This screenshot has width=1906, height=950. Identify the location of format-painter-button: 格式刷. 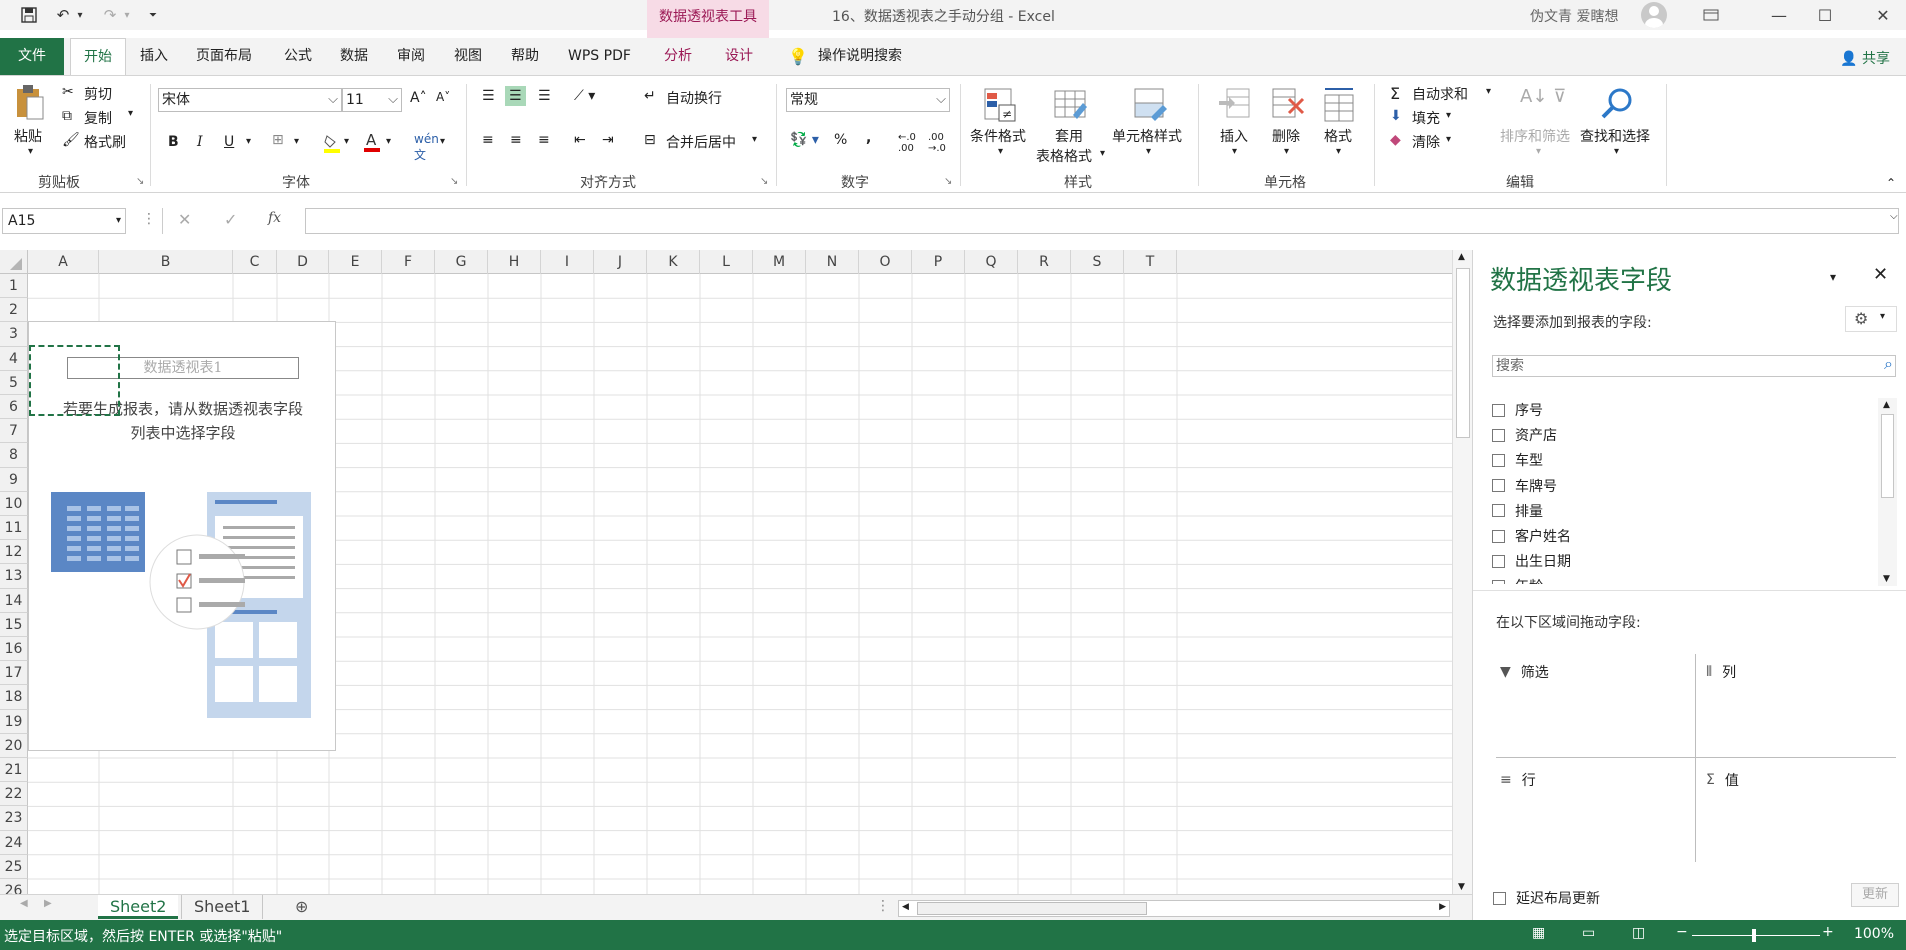
(105, 142).